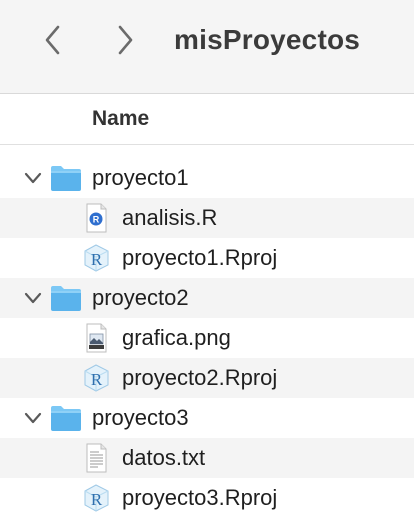 The height and width of the screenshot is (530, 414). What do you see at coordinates (267, 39) in the screenshot?
I see `window-title: misProyectos` at bounding box center [267, 39].